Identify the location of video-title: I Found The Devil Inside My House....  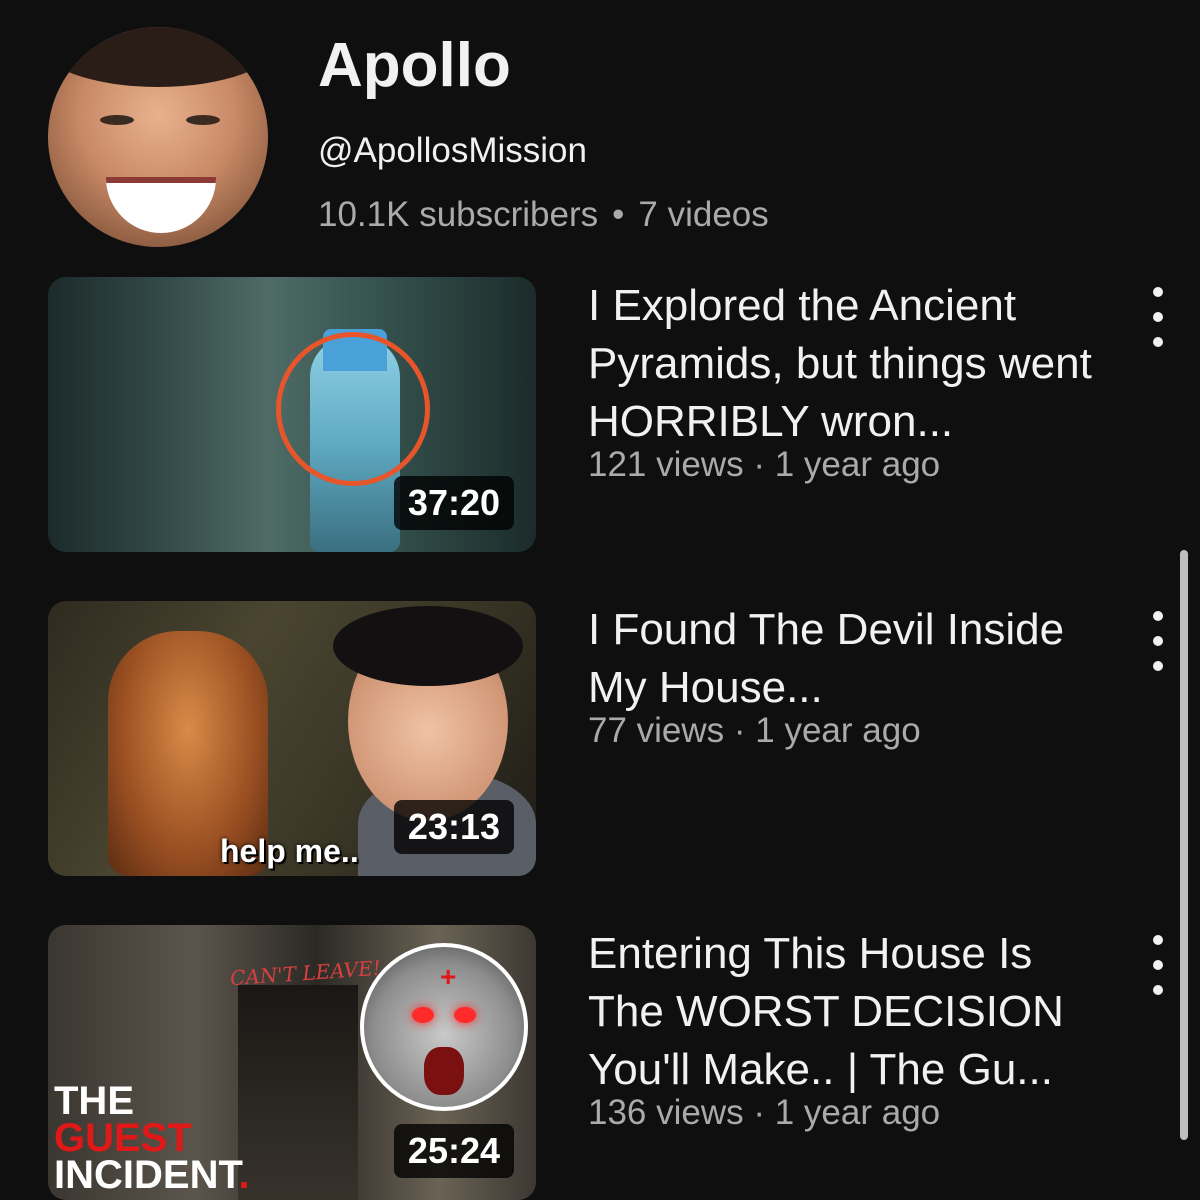
(853, 659).